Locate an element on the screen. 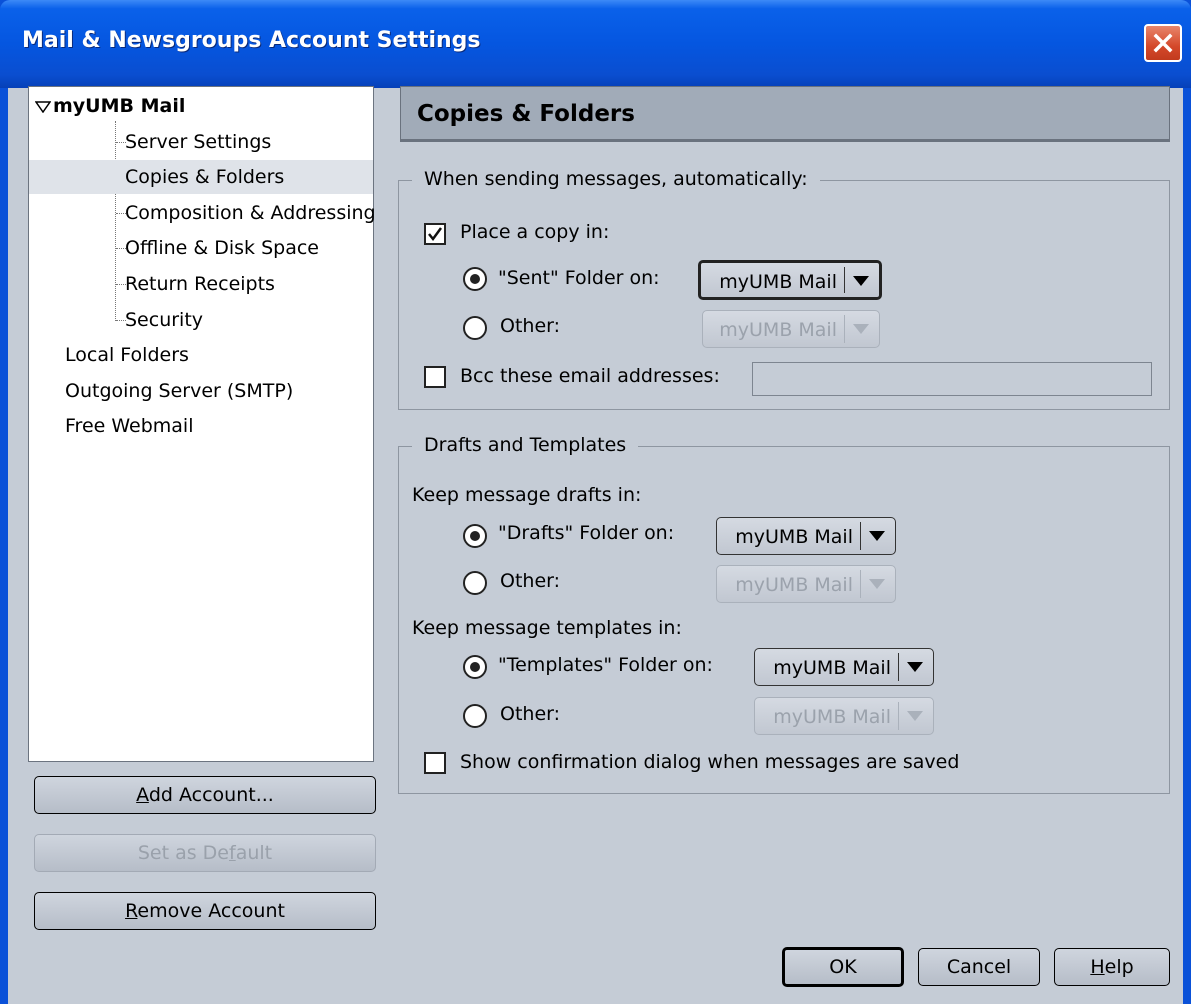  sent-folder-menu: myUMB Mail is located at coordinates (790, 280).